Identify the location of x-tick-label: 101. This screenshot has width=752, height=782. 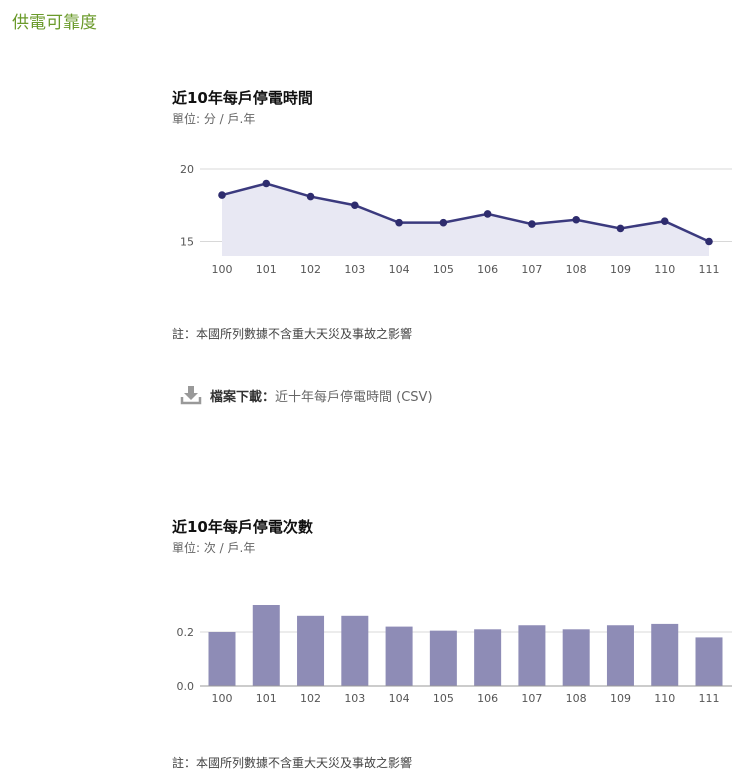
(266, 698).